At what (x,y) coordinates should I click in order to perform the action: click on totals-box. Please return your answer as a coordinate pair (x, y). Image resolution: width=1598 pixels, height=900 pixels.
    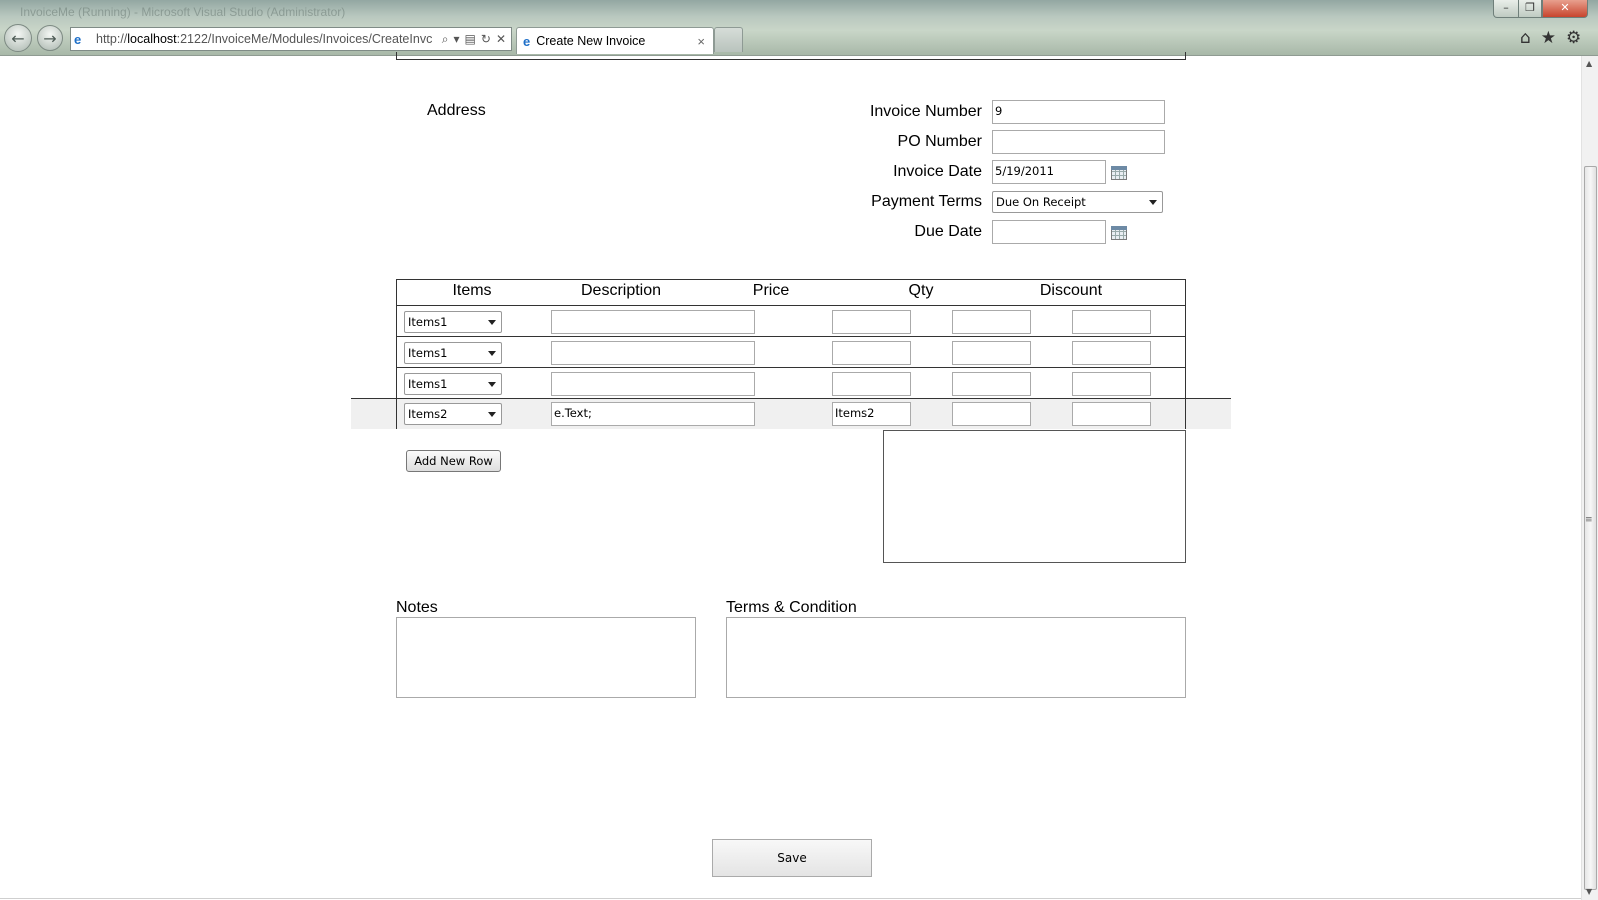
    Looking at the image, I should click on (1034, 496).